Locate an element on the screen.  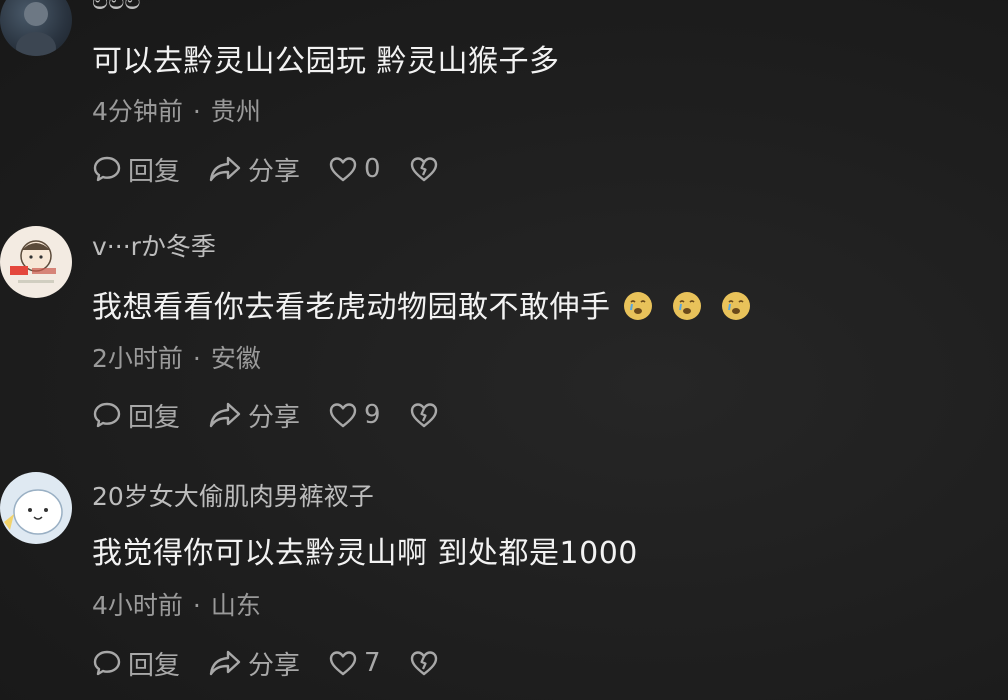
like-count: 7 is located at coordinates (372, 663).